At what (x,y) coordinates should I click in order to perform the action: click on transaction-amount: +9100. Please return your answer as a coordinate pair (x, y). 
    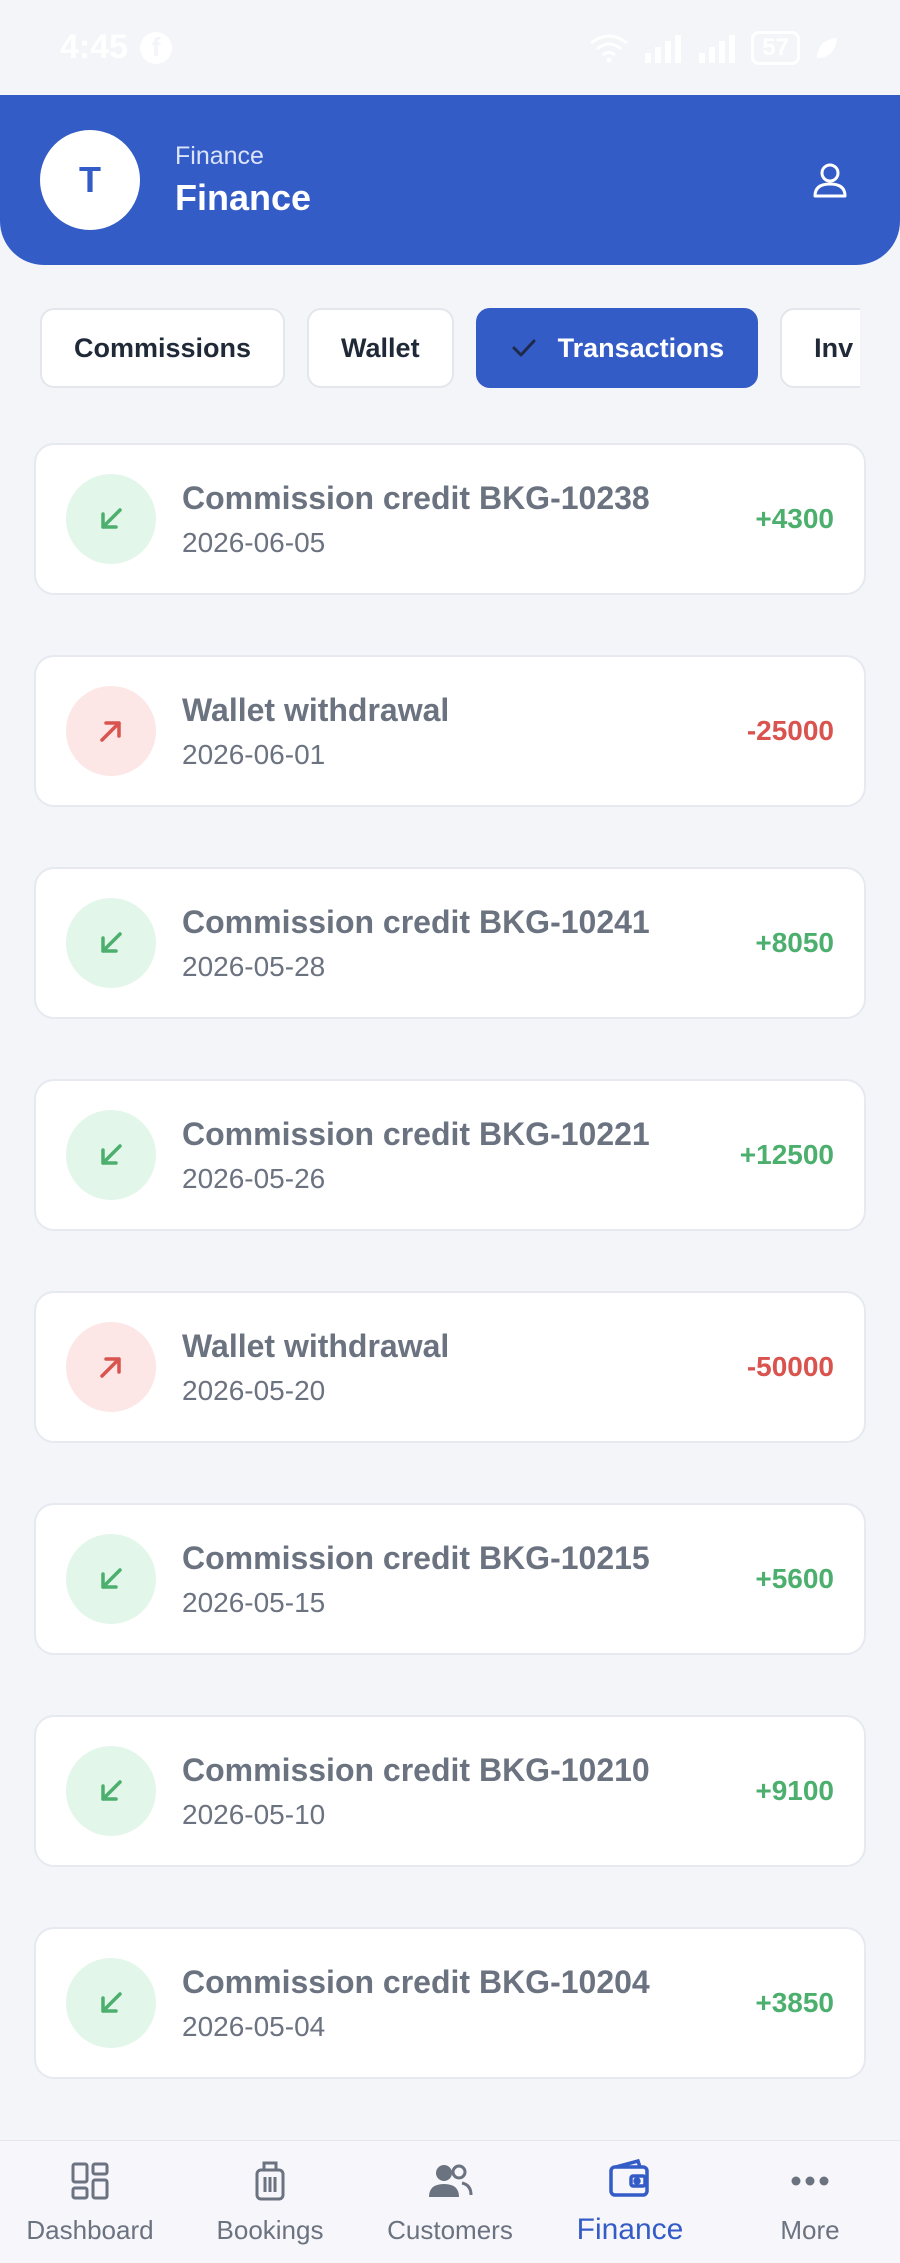
    Looking at the image, I should click on (794, 1790).